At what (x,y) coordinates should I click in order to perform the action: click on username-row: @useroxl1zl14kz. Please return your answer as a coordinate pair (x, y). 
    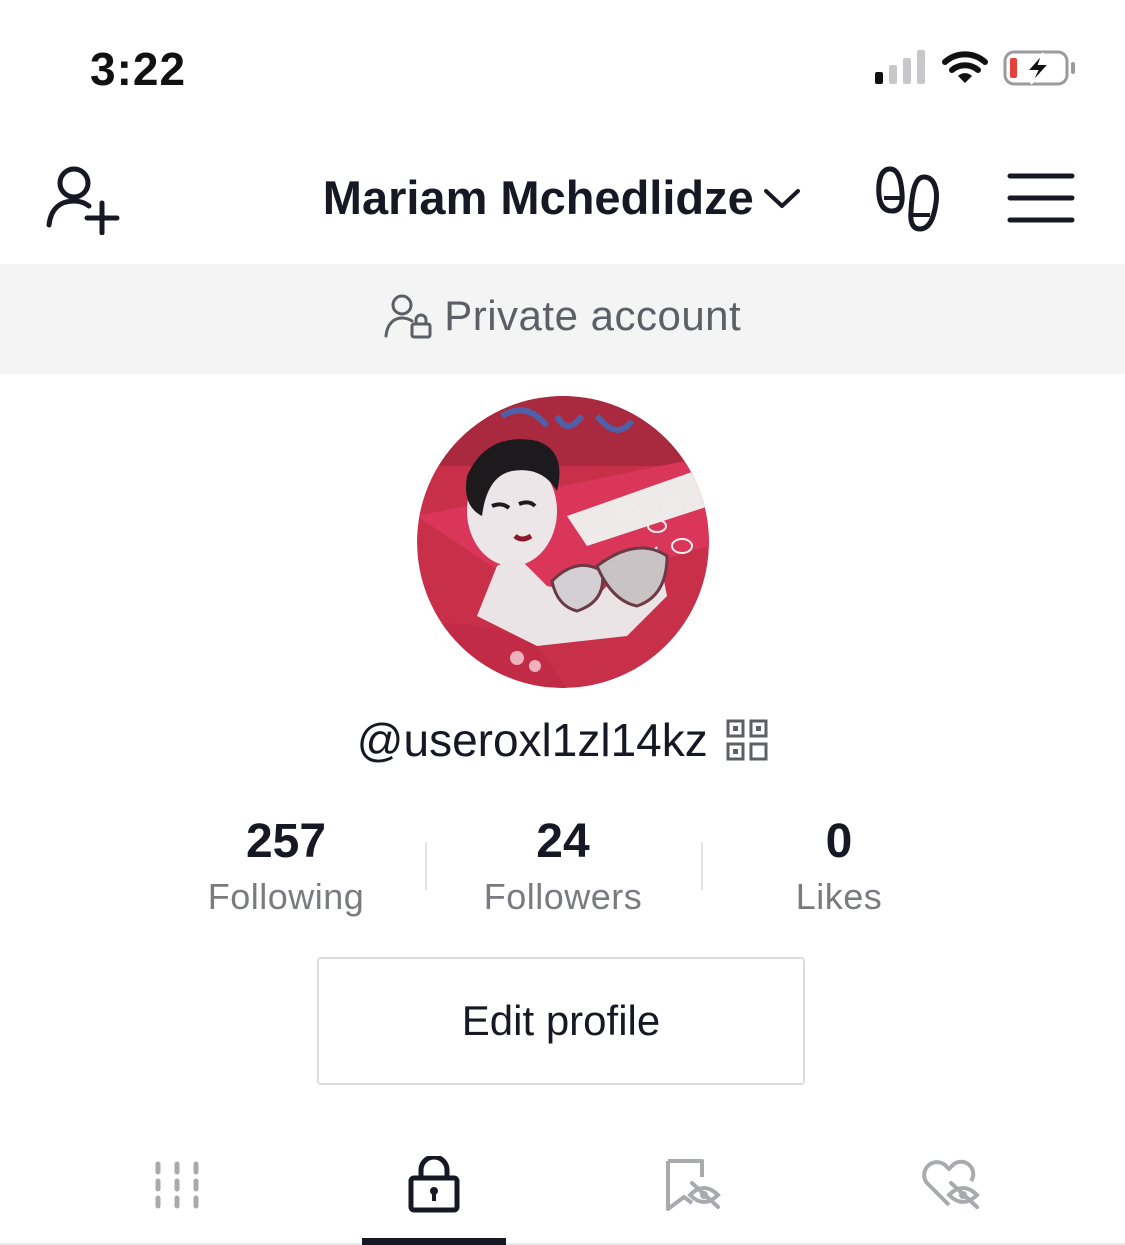
    Looking at the image, I should click on (562, 740).